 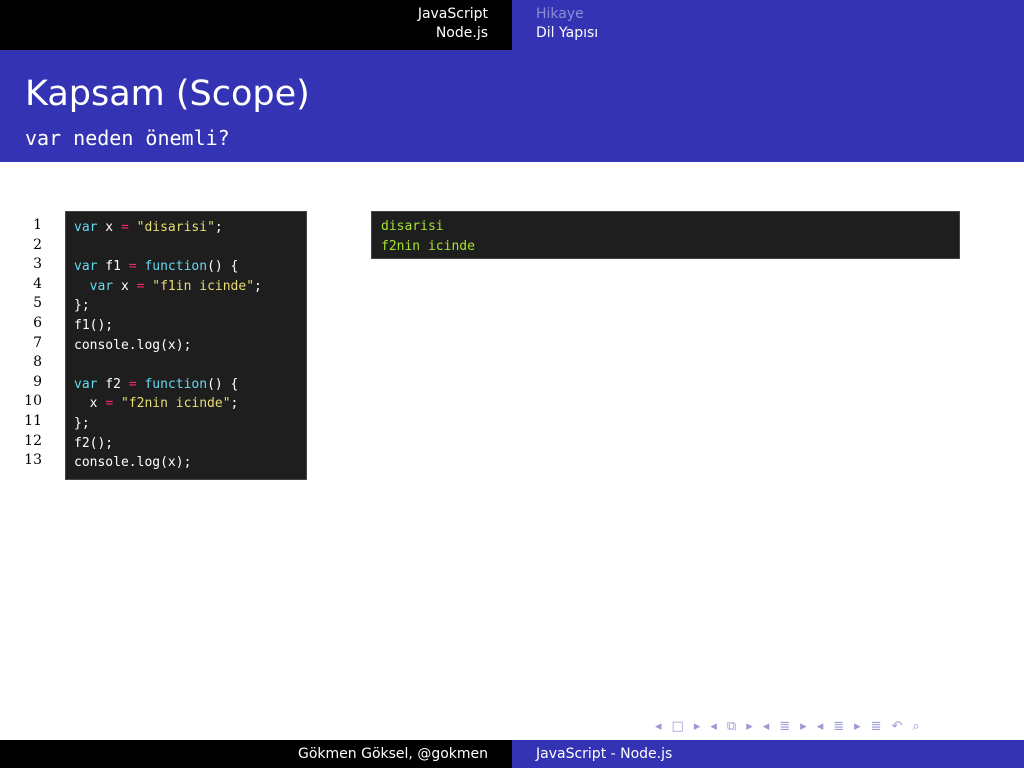 What do you see at coordinates (428, 246) in the screenshot?
I see `output-line: f2nin icinde` at bounding box center [428, 246].